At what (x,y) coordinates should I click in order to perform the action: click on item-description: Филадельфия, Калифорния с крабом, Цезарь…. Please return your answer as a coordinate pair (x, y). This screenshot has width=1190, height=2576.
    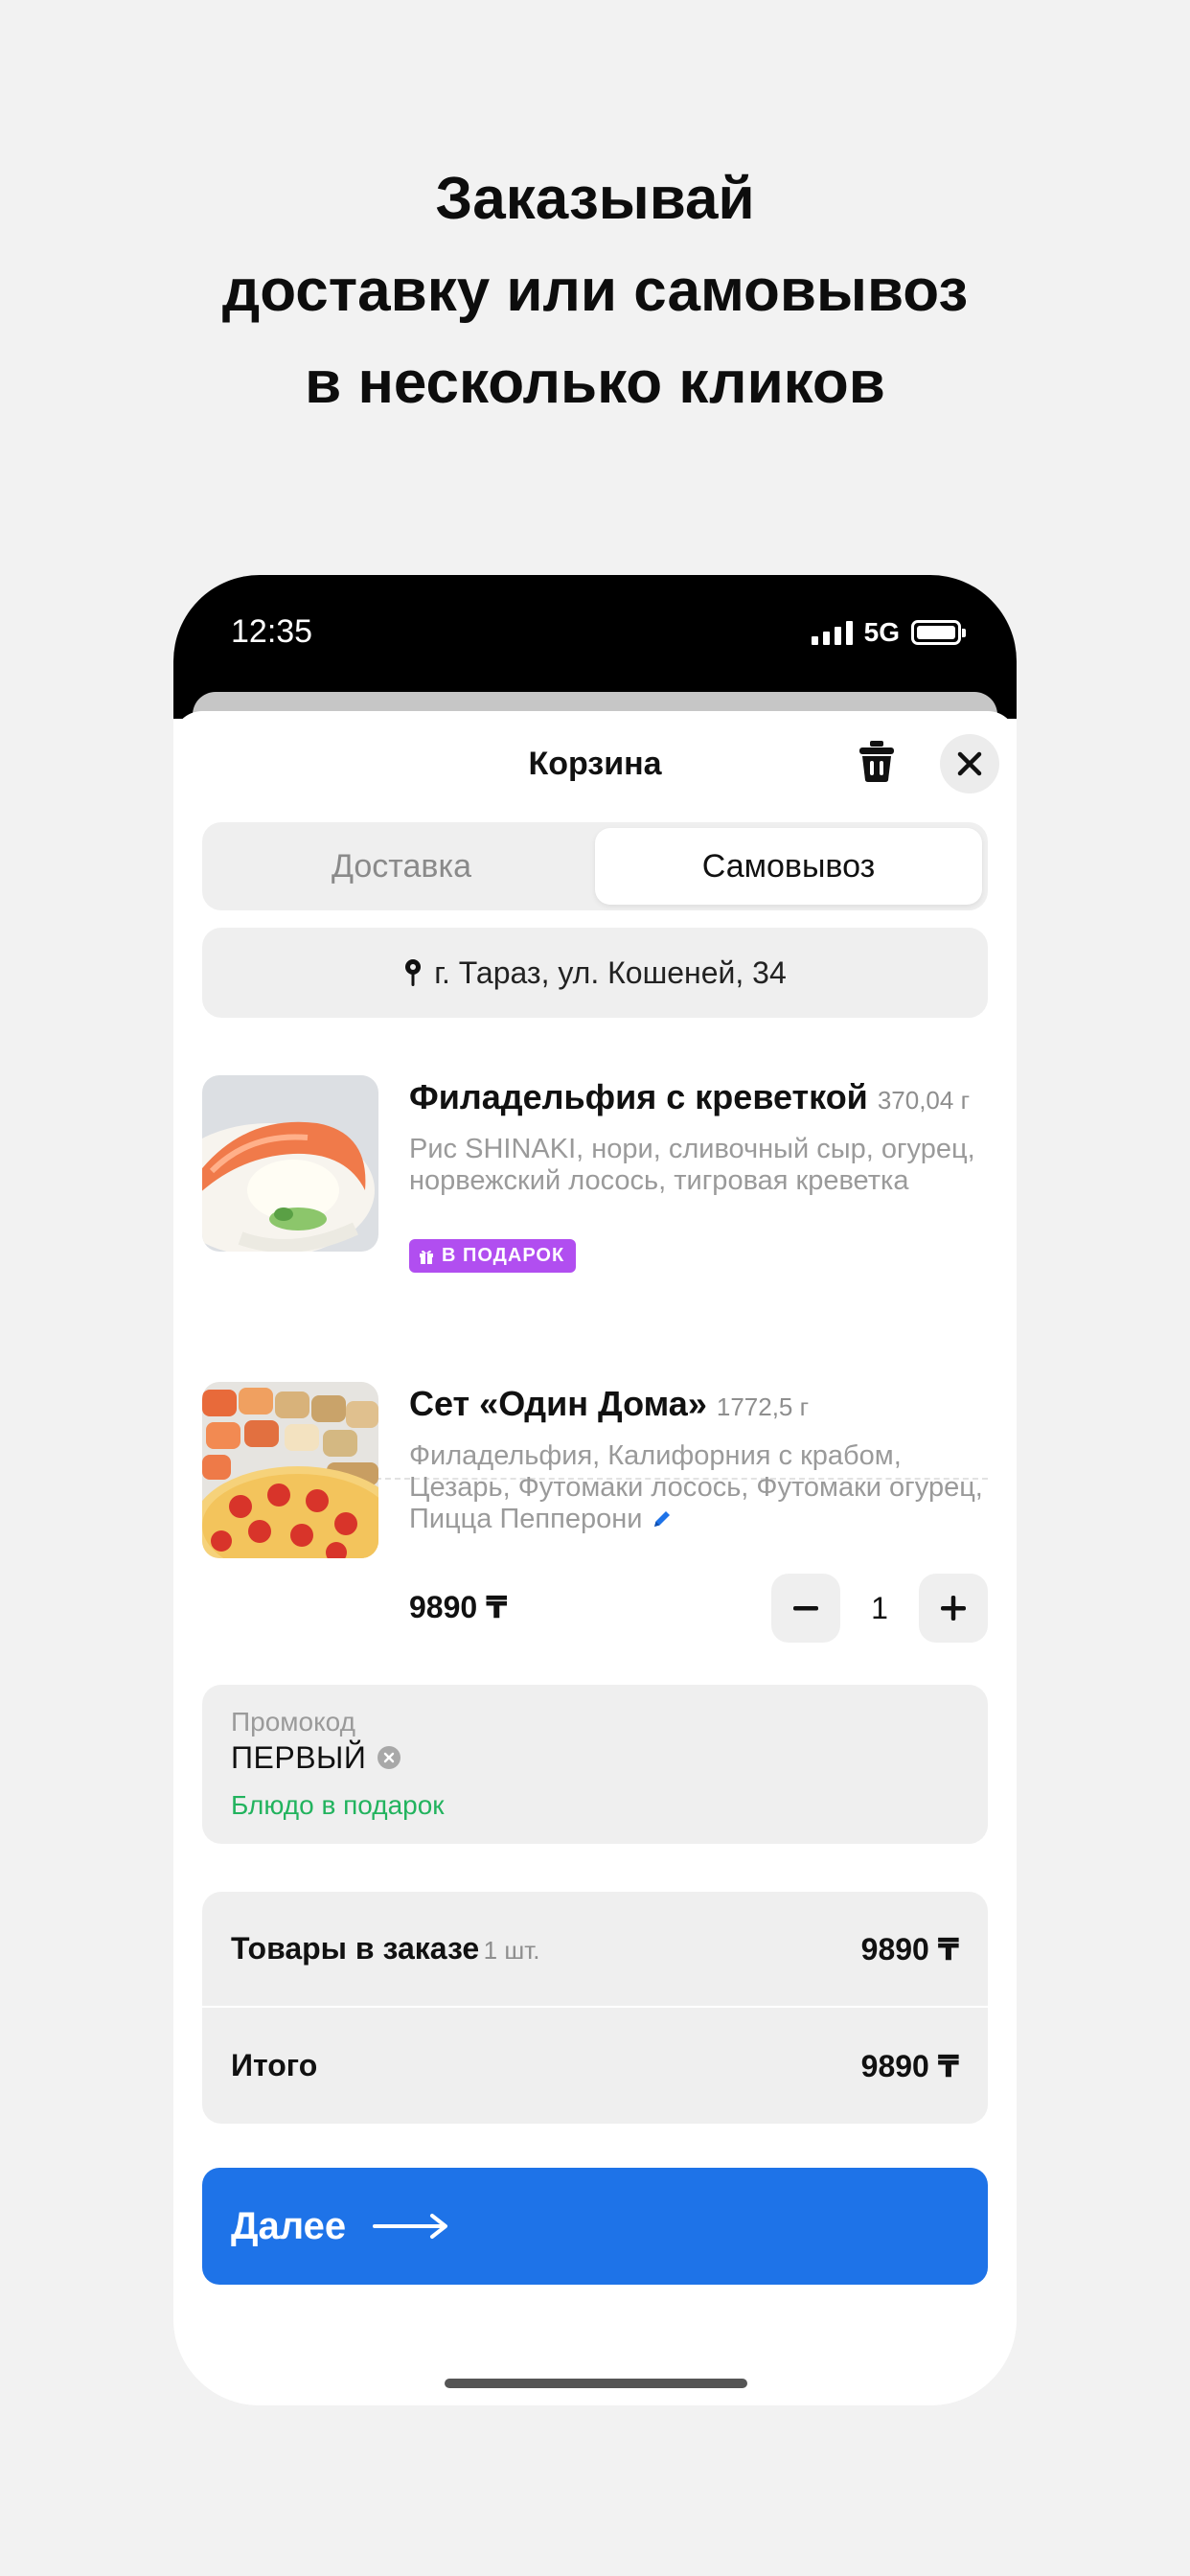
    Looking at the image, I should click on (699, 1487).